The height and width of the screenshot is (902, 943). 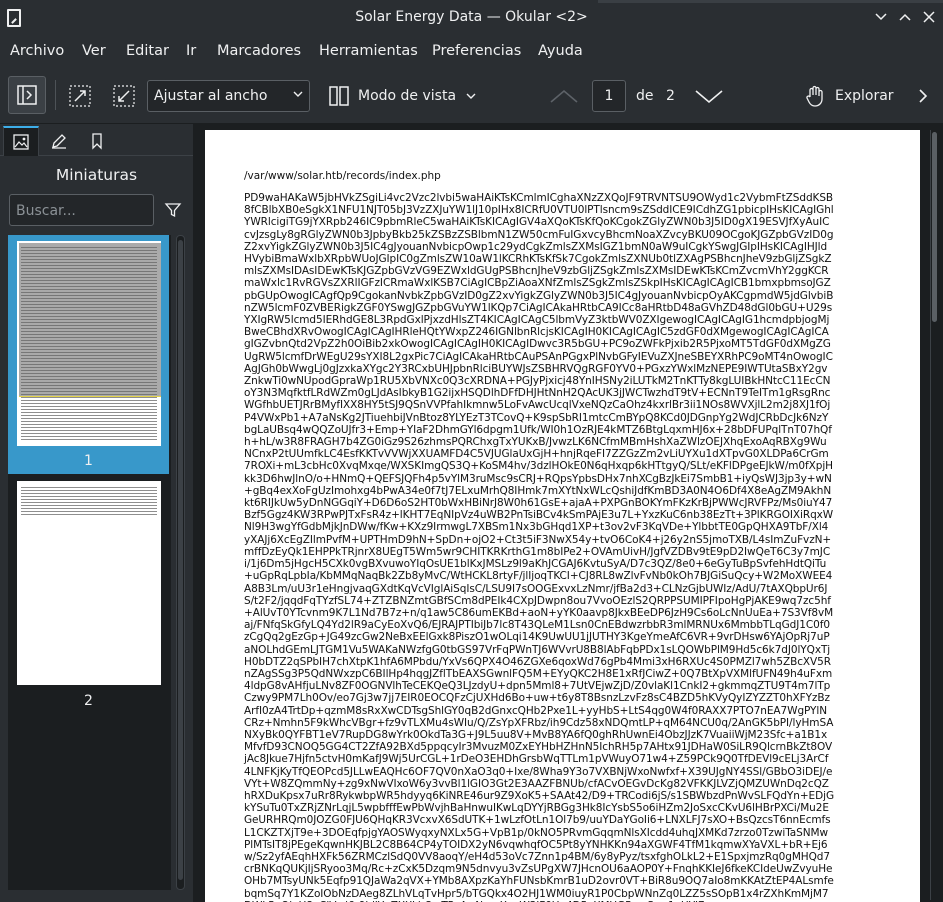 I want to click on sidebar-title: Miniaturas, so click(x=96, y=175).